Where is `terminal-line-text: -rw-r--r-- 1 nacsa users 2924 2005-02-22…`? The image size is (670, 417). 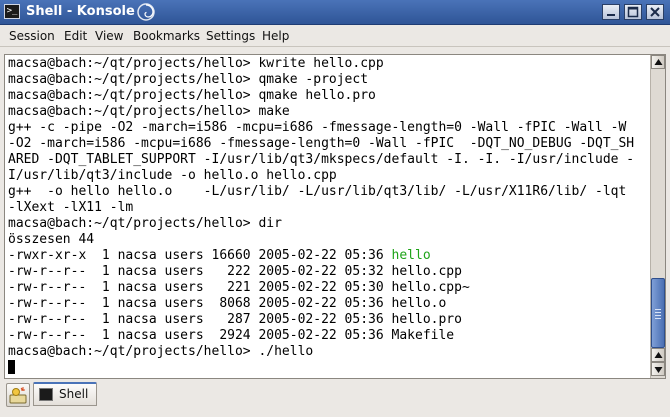
terminal-line-text: -rw-r--r-- 1 nacsa users 2924 2005-02-22… is located at coordinates (231, 335).